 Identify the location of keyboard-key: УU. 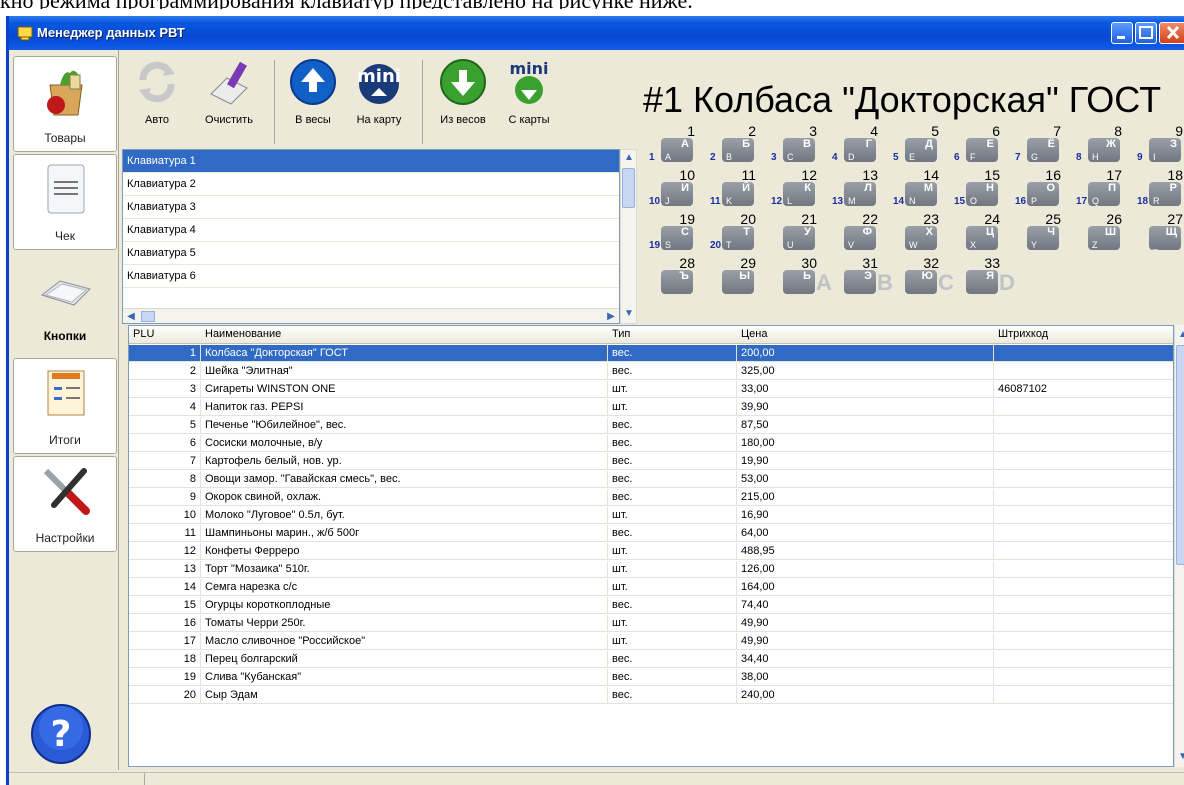
(799, 238).